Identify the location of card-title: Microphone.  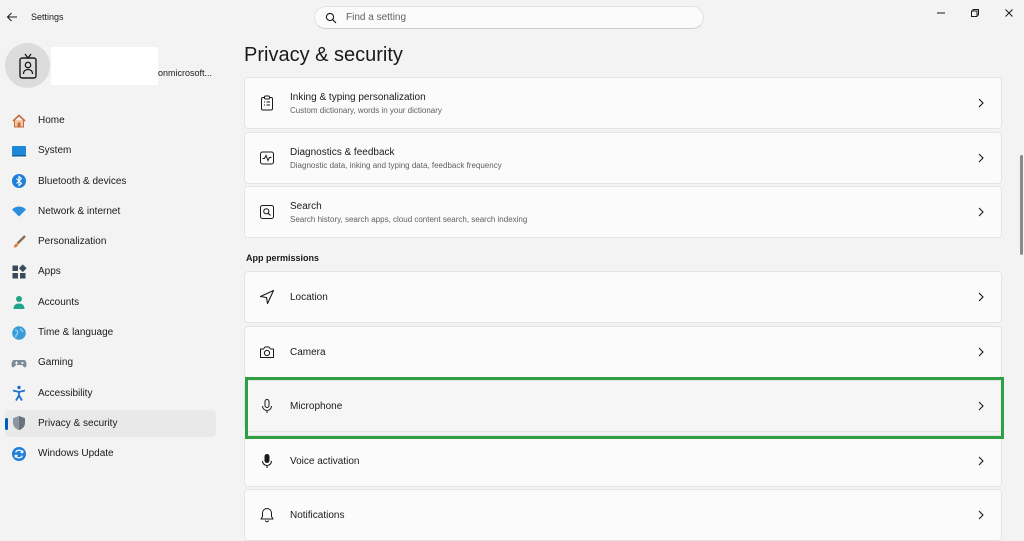
(316, 406).